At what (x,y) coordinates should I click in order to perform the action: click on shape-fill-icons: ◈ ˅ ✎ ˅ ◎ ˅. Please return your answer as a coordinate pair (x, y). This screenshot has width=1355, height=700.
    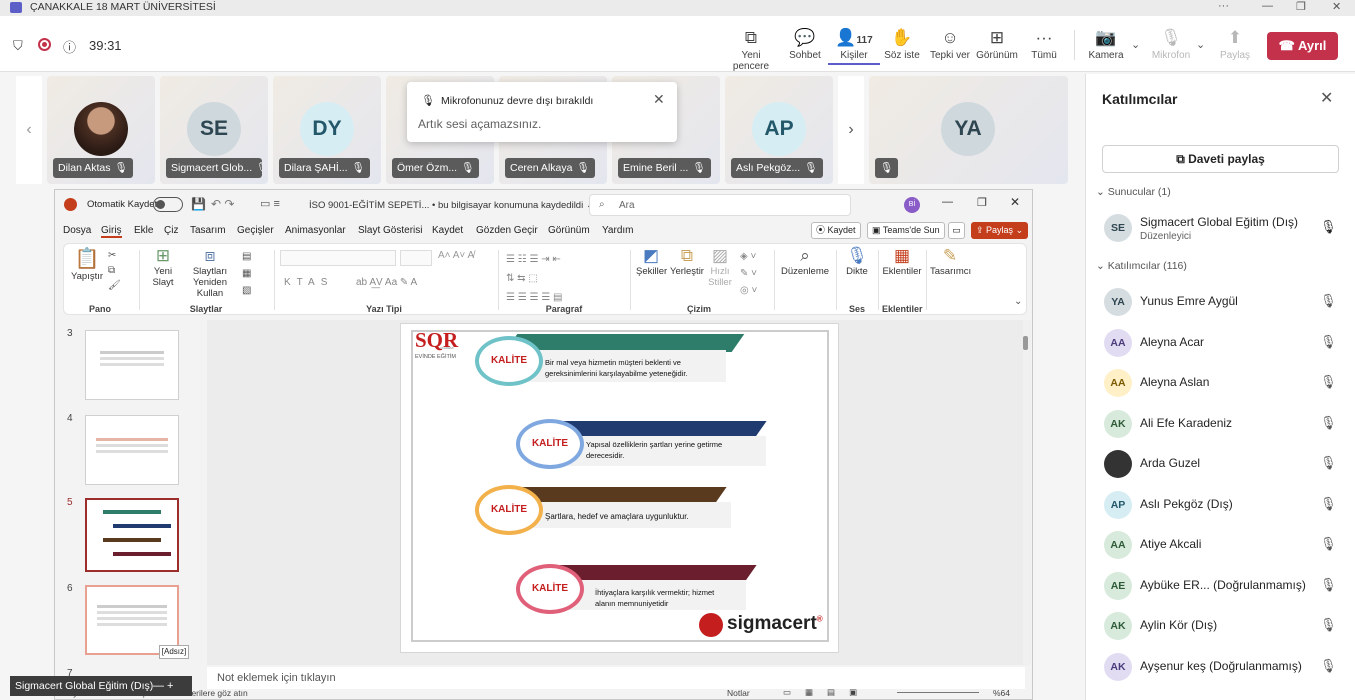
    Looking at the image, I should click on (748, 273).